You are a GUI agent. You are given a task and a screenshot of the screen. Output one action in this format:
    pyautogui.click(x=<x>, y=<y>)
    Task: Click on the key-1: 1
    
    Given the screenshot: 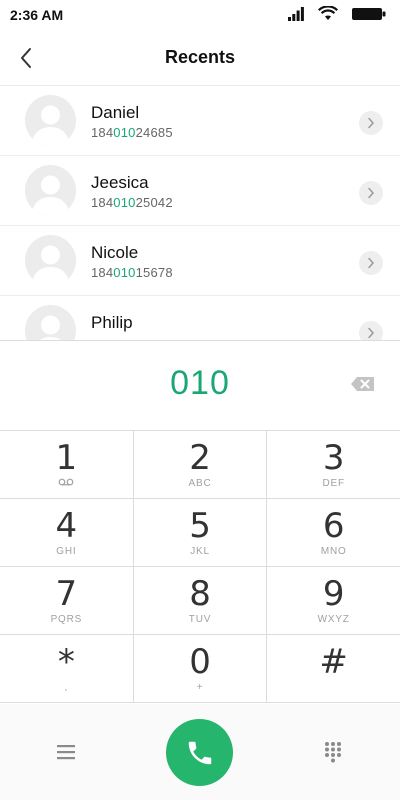 What is the action you would take?
    pyautogui.click(x=67, y=464)
    